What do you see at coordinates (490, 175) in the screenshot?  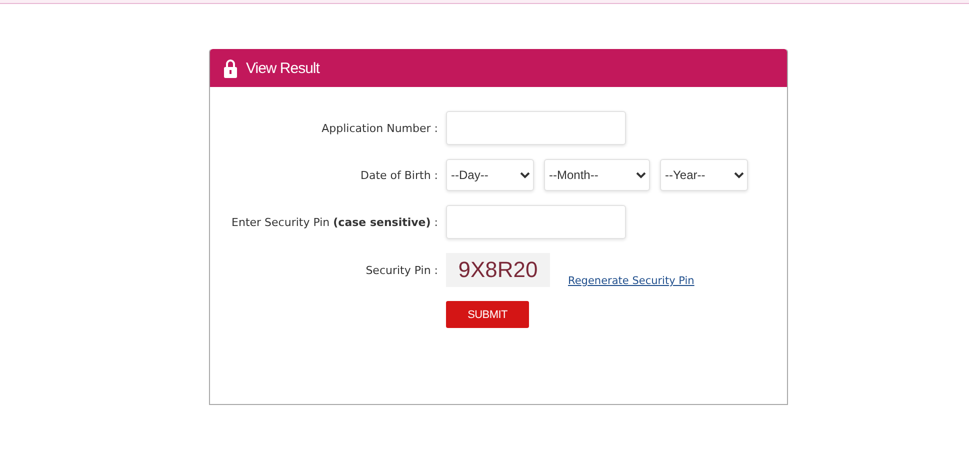 I see `dropdown: --Day--` at bounding box center [490, 175].